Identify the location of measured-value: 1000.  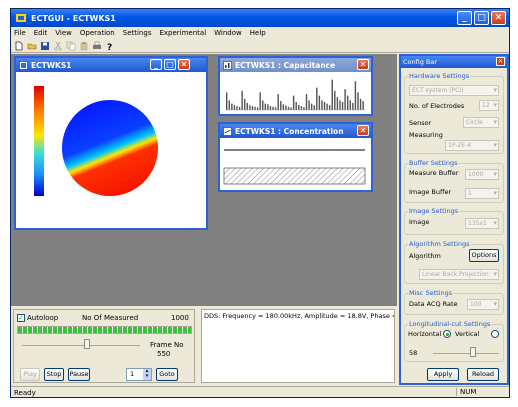
(180, 318).